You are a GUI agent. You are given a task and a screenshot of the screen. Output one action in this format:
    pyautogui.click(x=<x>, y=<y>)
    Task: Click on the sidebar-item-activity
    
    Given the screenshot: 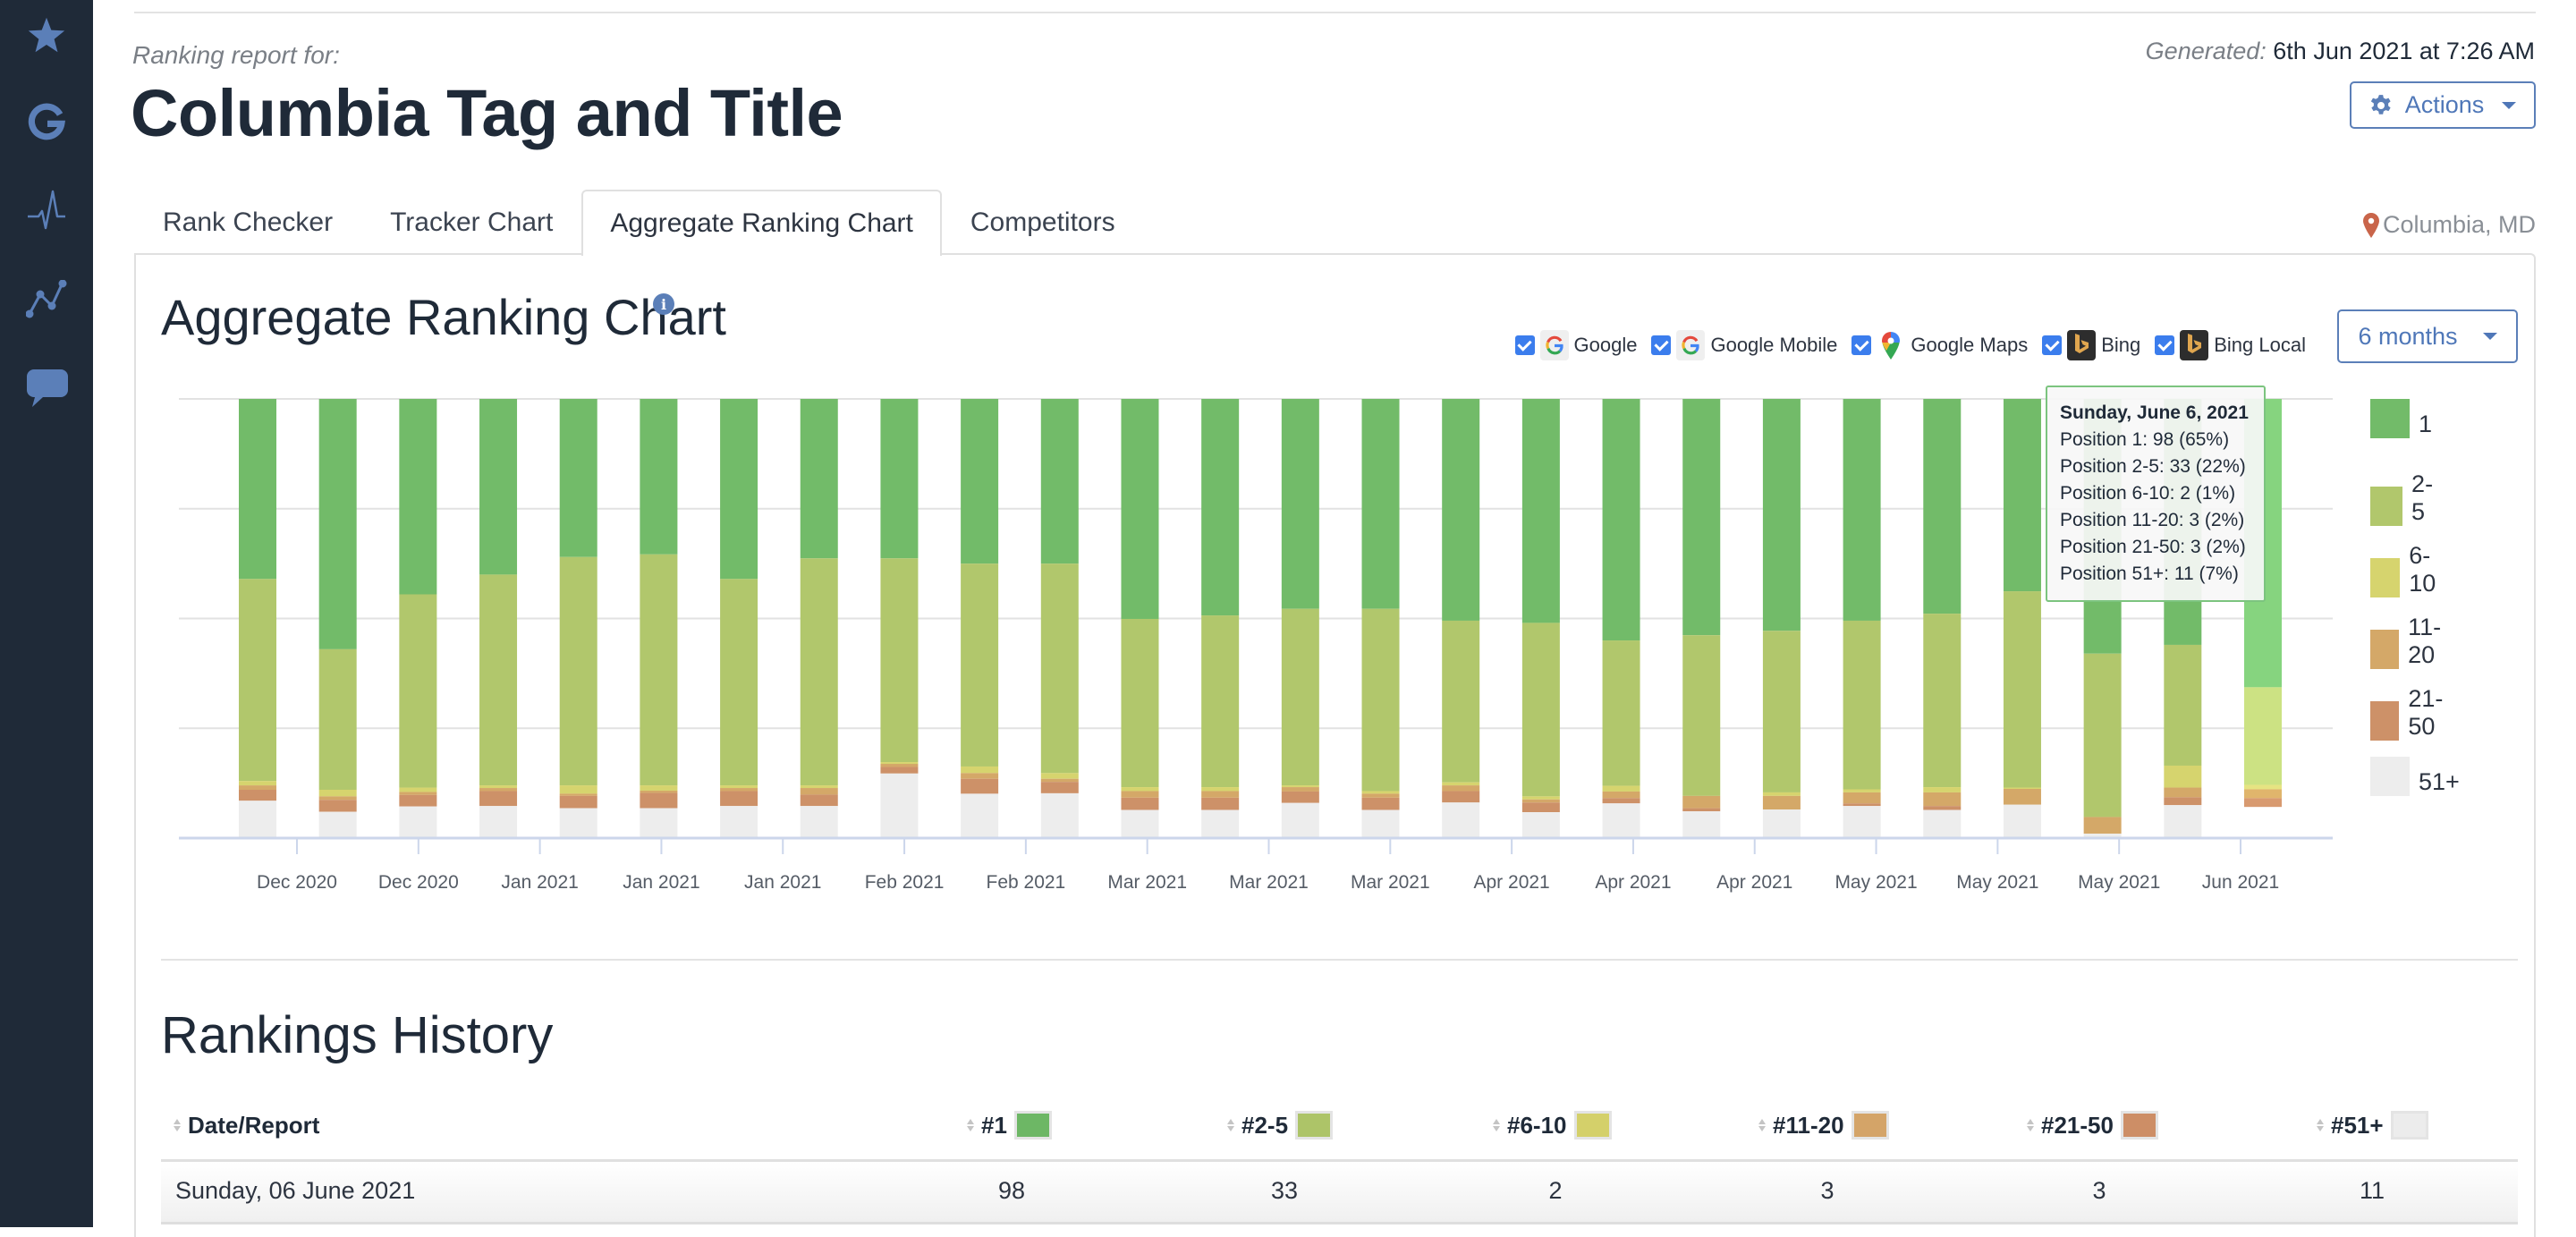 What is the action you would take?
    pyautogui.click(x=46, y=210)
    